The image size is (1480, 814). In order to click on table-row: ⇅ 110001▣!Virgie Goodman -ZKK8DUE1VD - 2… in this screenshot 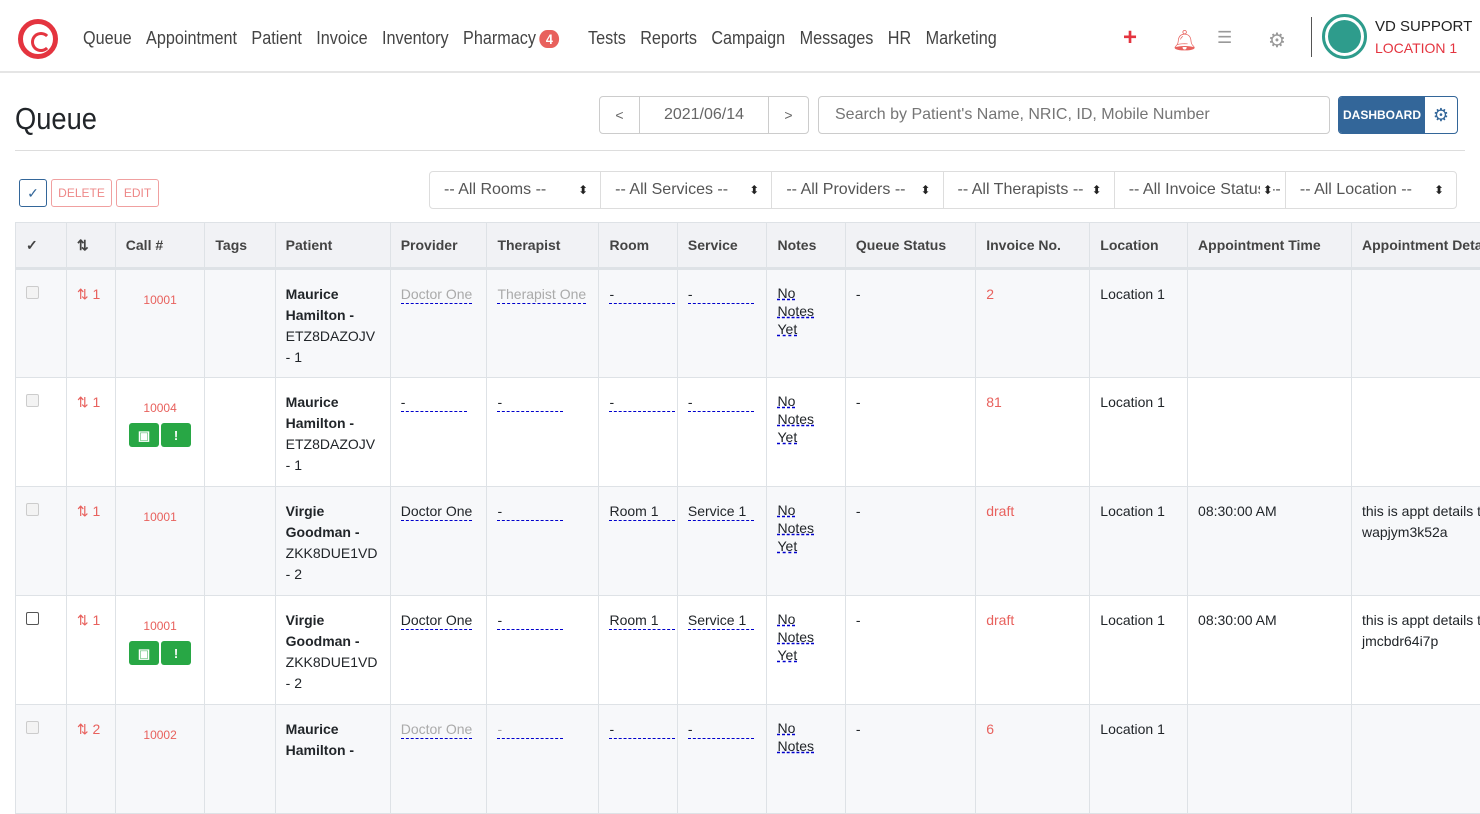, I will do `click(748, 650)`.